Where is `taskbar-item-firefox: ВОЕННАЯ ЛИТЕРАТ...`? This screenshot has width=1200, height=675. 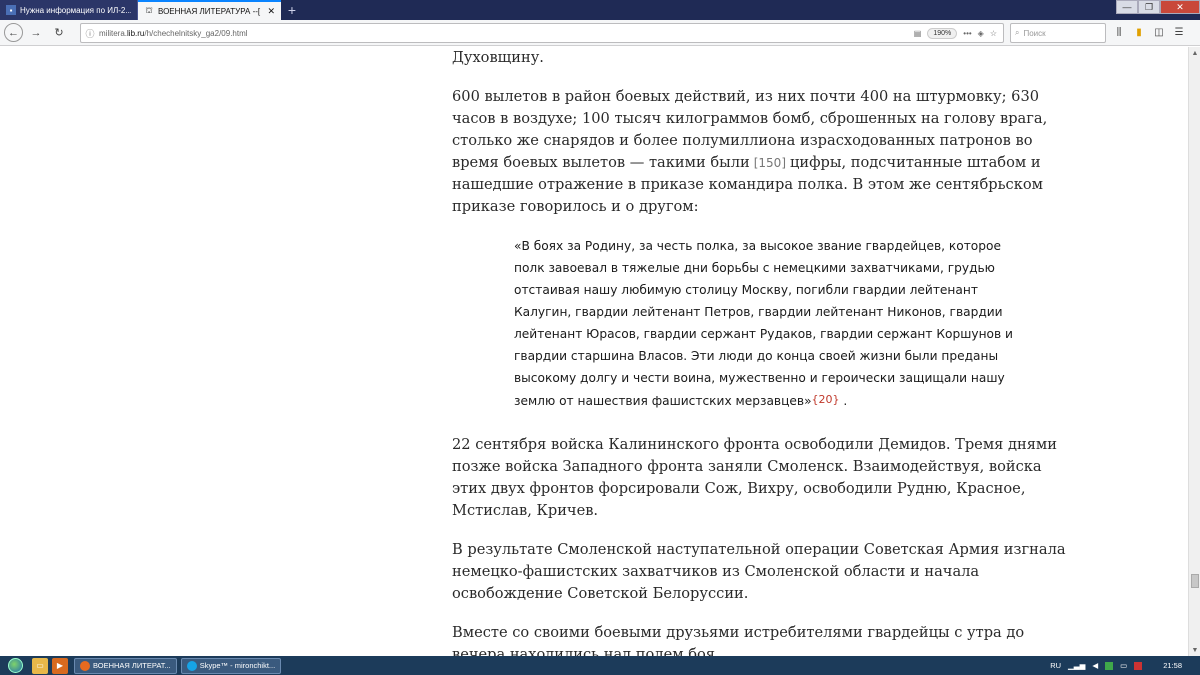 taskbar-item-firefox: ВОЕННАЯ ЛИТЕРАТ... is located at coordinates (125, 665).